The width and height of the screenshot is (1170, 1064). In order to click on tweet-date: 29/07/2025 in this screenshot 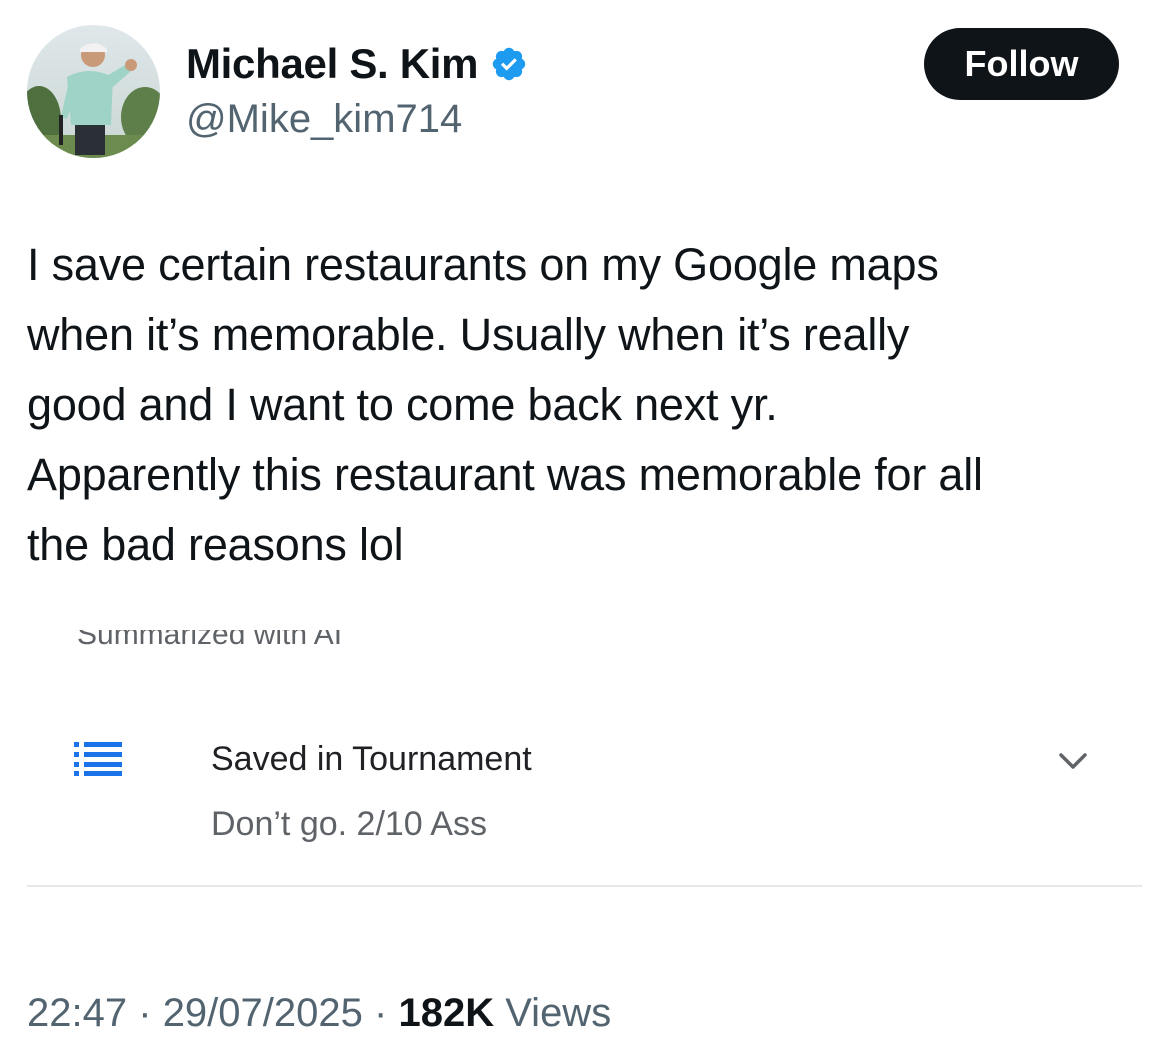, I will do `click(263, 1013)`.